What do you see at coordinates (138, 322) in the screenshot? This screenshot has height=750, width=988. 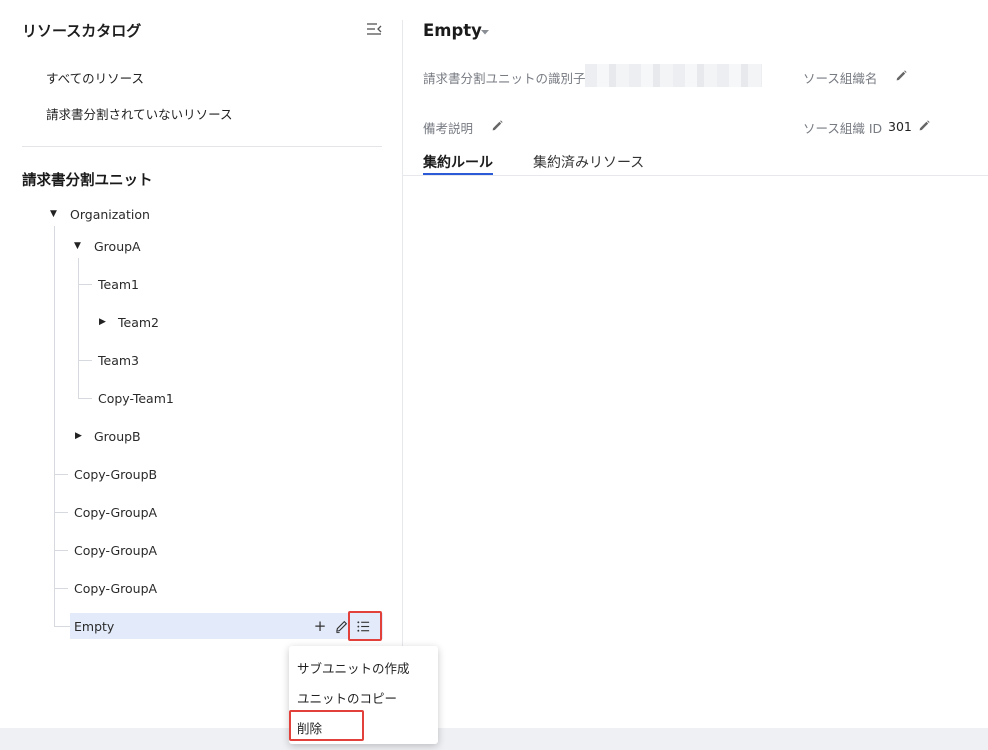 I see `tree-node-team2: Team2` at bounding box center [138, 322].